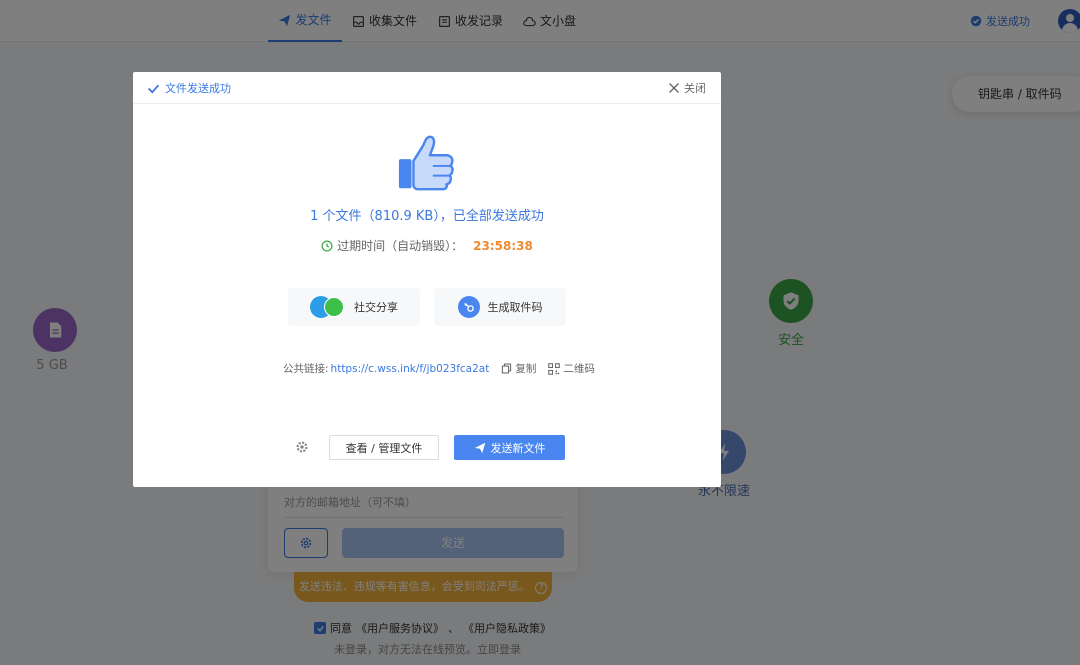  I want to click on expire-info: 过期时间（自动销毁）： 23:58:38, so click(427, 245).